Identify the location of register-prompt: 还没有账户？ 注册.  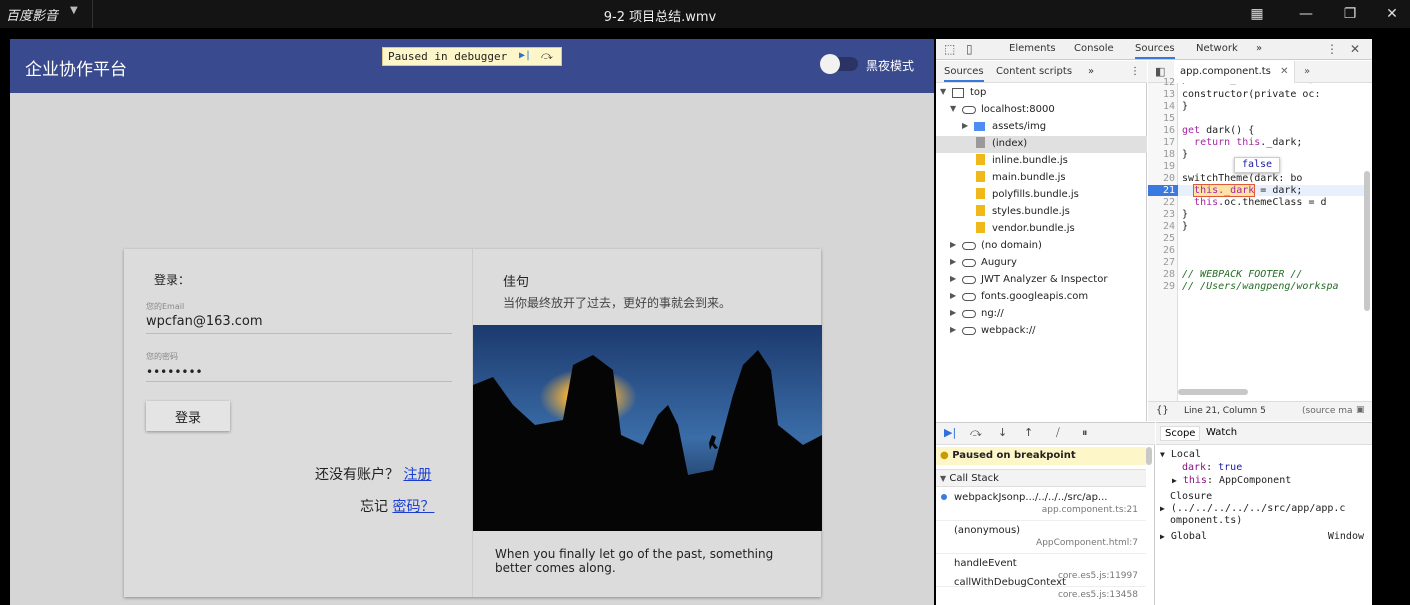
(373, 474).